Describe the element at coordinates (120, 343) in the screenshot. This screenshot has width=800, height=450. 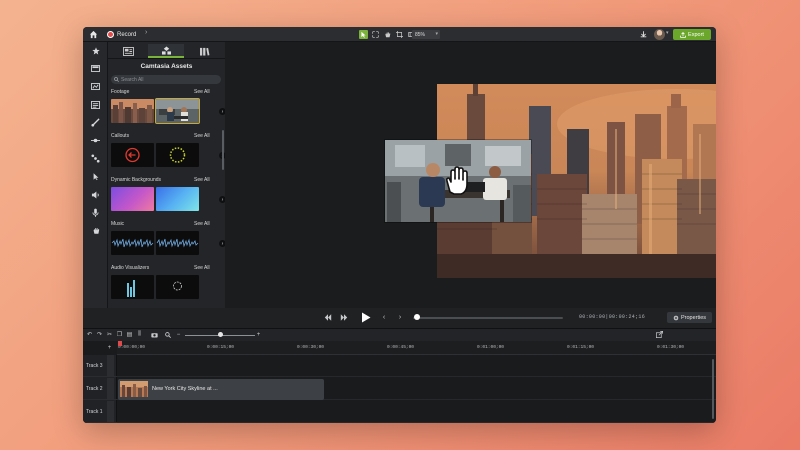
I see `playhead` at that location.